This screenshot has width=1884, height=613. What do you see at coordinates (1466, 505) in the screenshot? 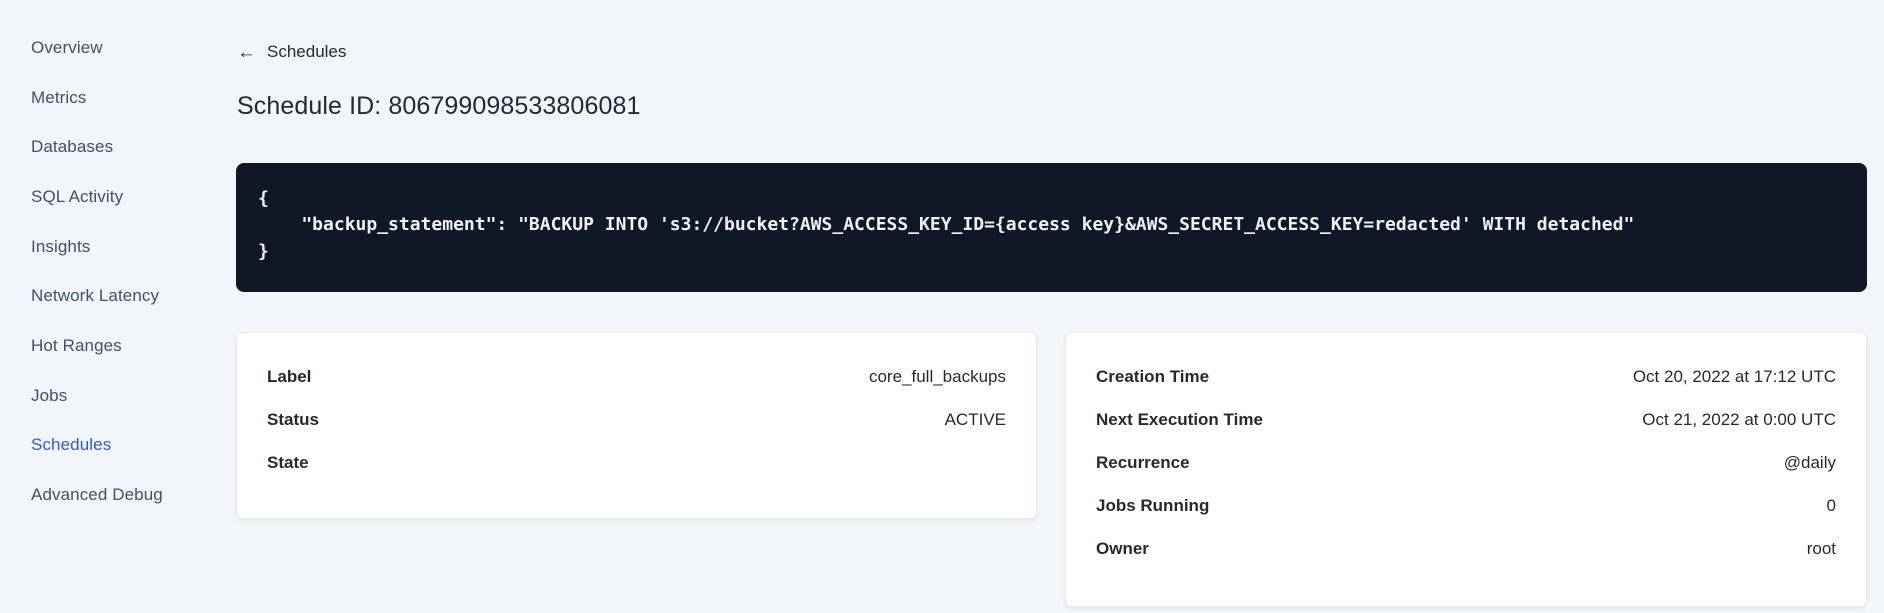
I see `detail-row-jobs-running: Jobs Running 0` at bounding box center [1466, 505].